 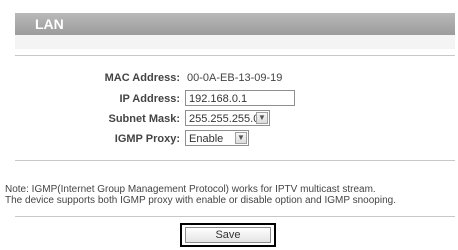 I want to click on mac-address-row: MAC Address: 00-0A-EB-13-09-19, so click(x=235, y=79).